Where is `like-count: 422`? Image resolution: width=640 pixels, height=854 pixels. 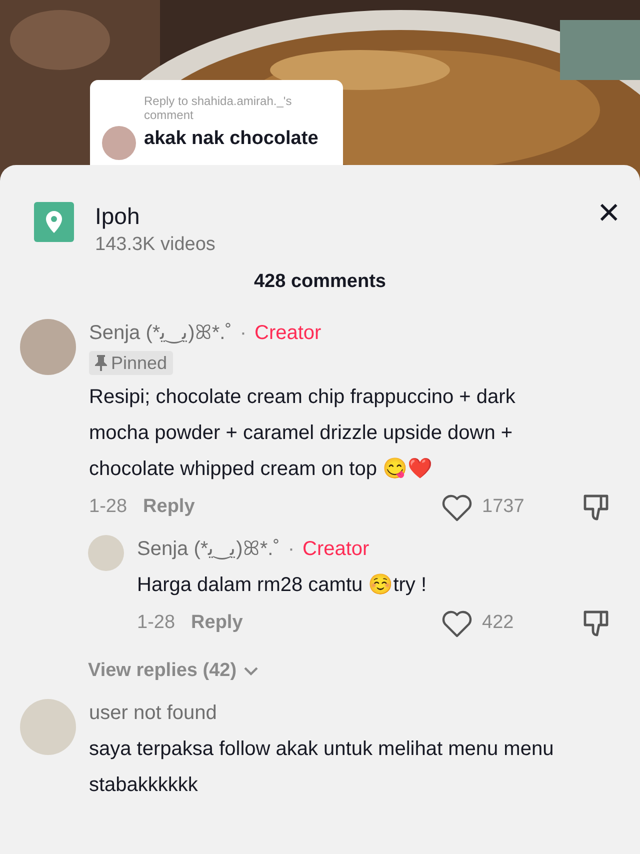
like-count: 422 is located at coordinates (498, 623).